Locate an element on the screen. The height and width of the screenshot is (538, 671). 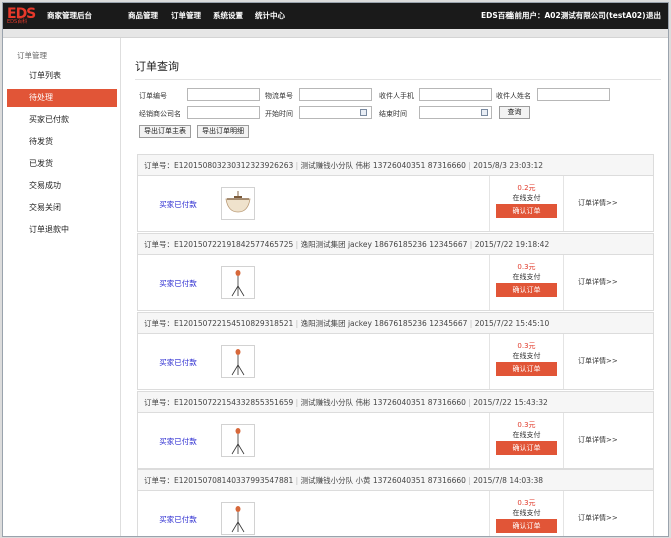
eds-logo: EDS EDS百科 is located at coordinates (24, 16).